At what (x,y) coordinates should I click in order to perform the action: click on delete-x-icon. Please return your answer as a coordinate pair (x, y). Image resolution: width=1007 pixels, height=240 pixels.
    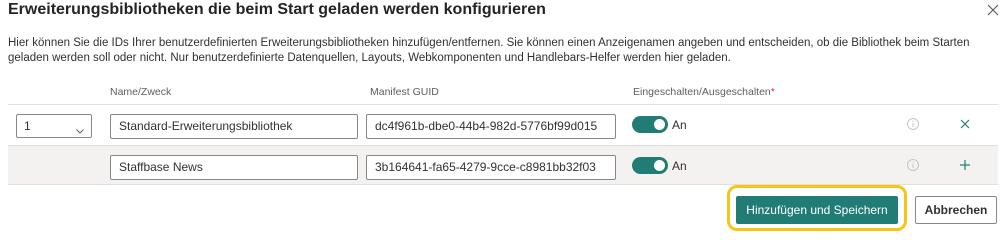
    Looking at the image, I should click on (965, 124).